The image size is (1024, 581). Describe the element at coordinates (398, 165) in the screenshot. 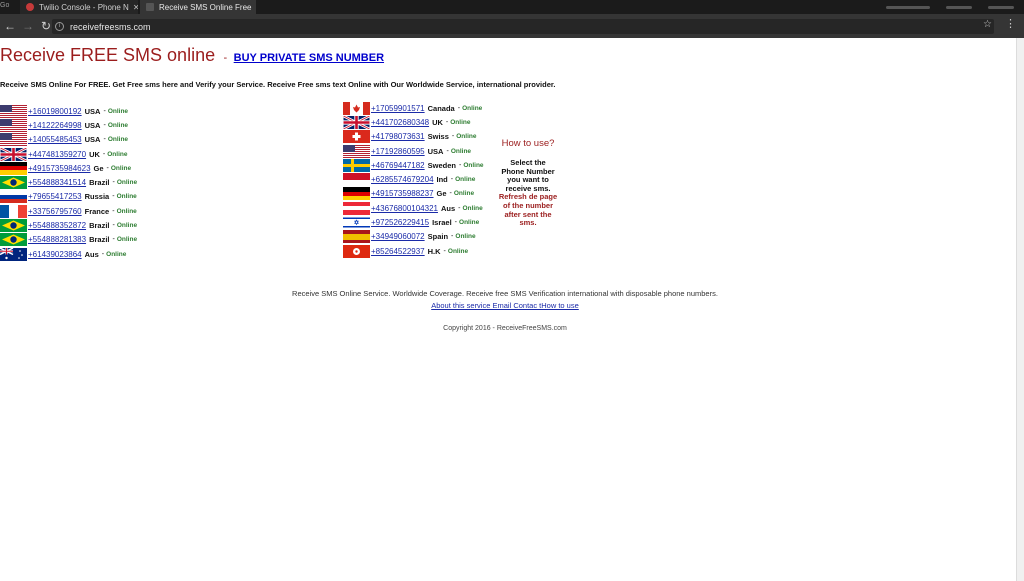

I see `phone-number-link: +46769447182` at that location.